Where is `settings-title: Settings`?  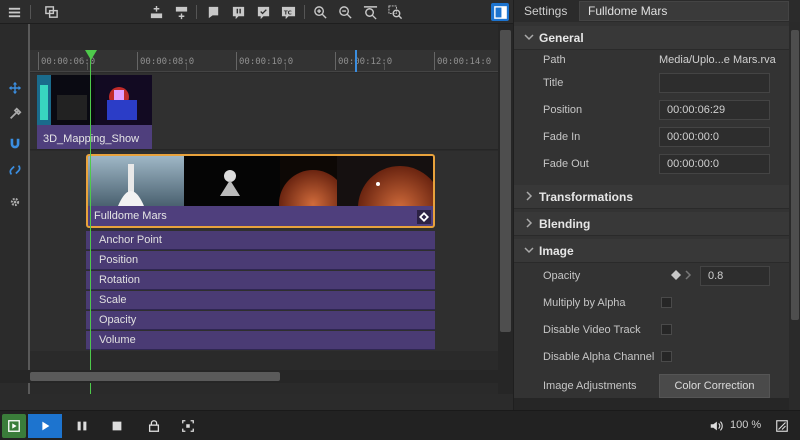
settings-title: Settings is located at coordinates (546, 11).